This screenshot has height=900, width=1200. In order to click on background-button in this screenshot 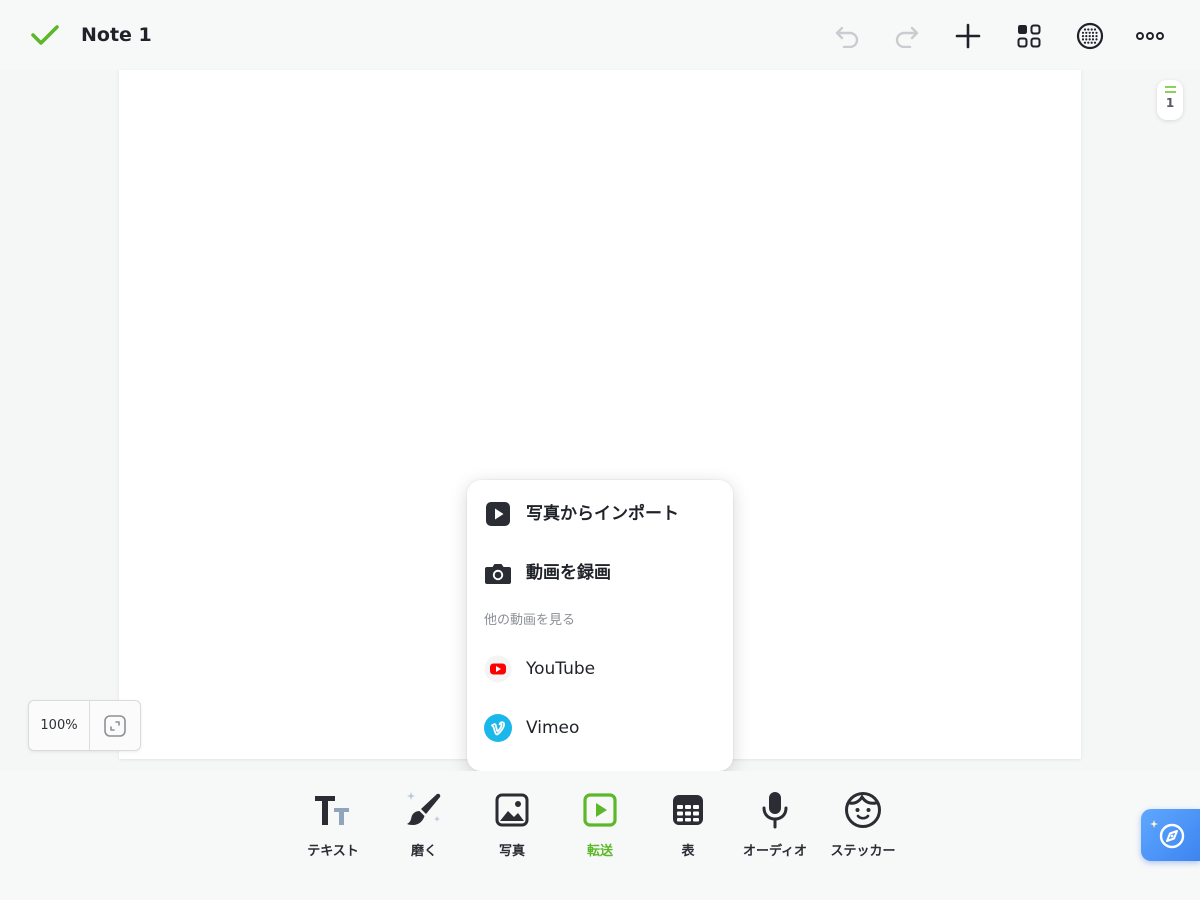, I will do `click(1090, 36)`.